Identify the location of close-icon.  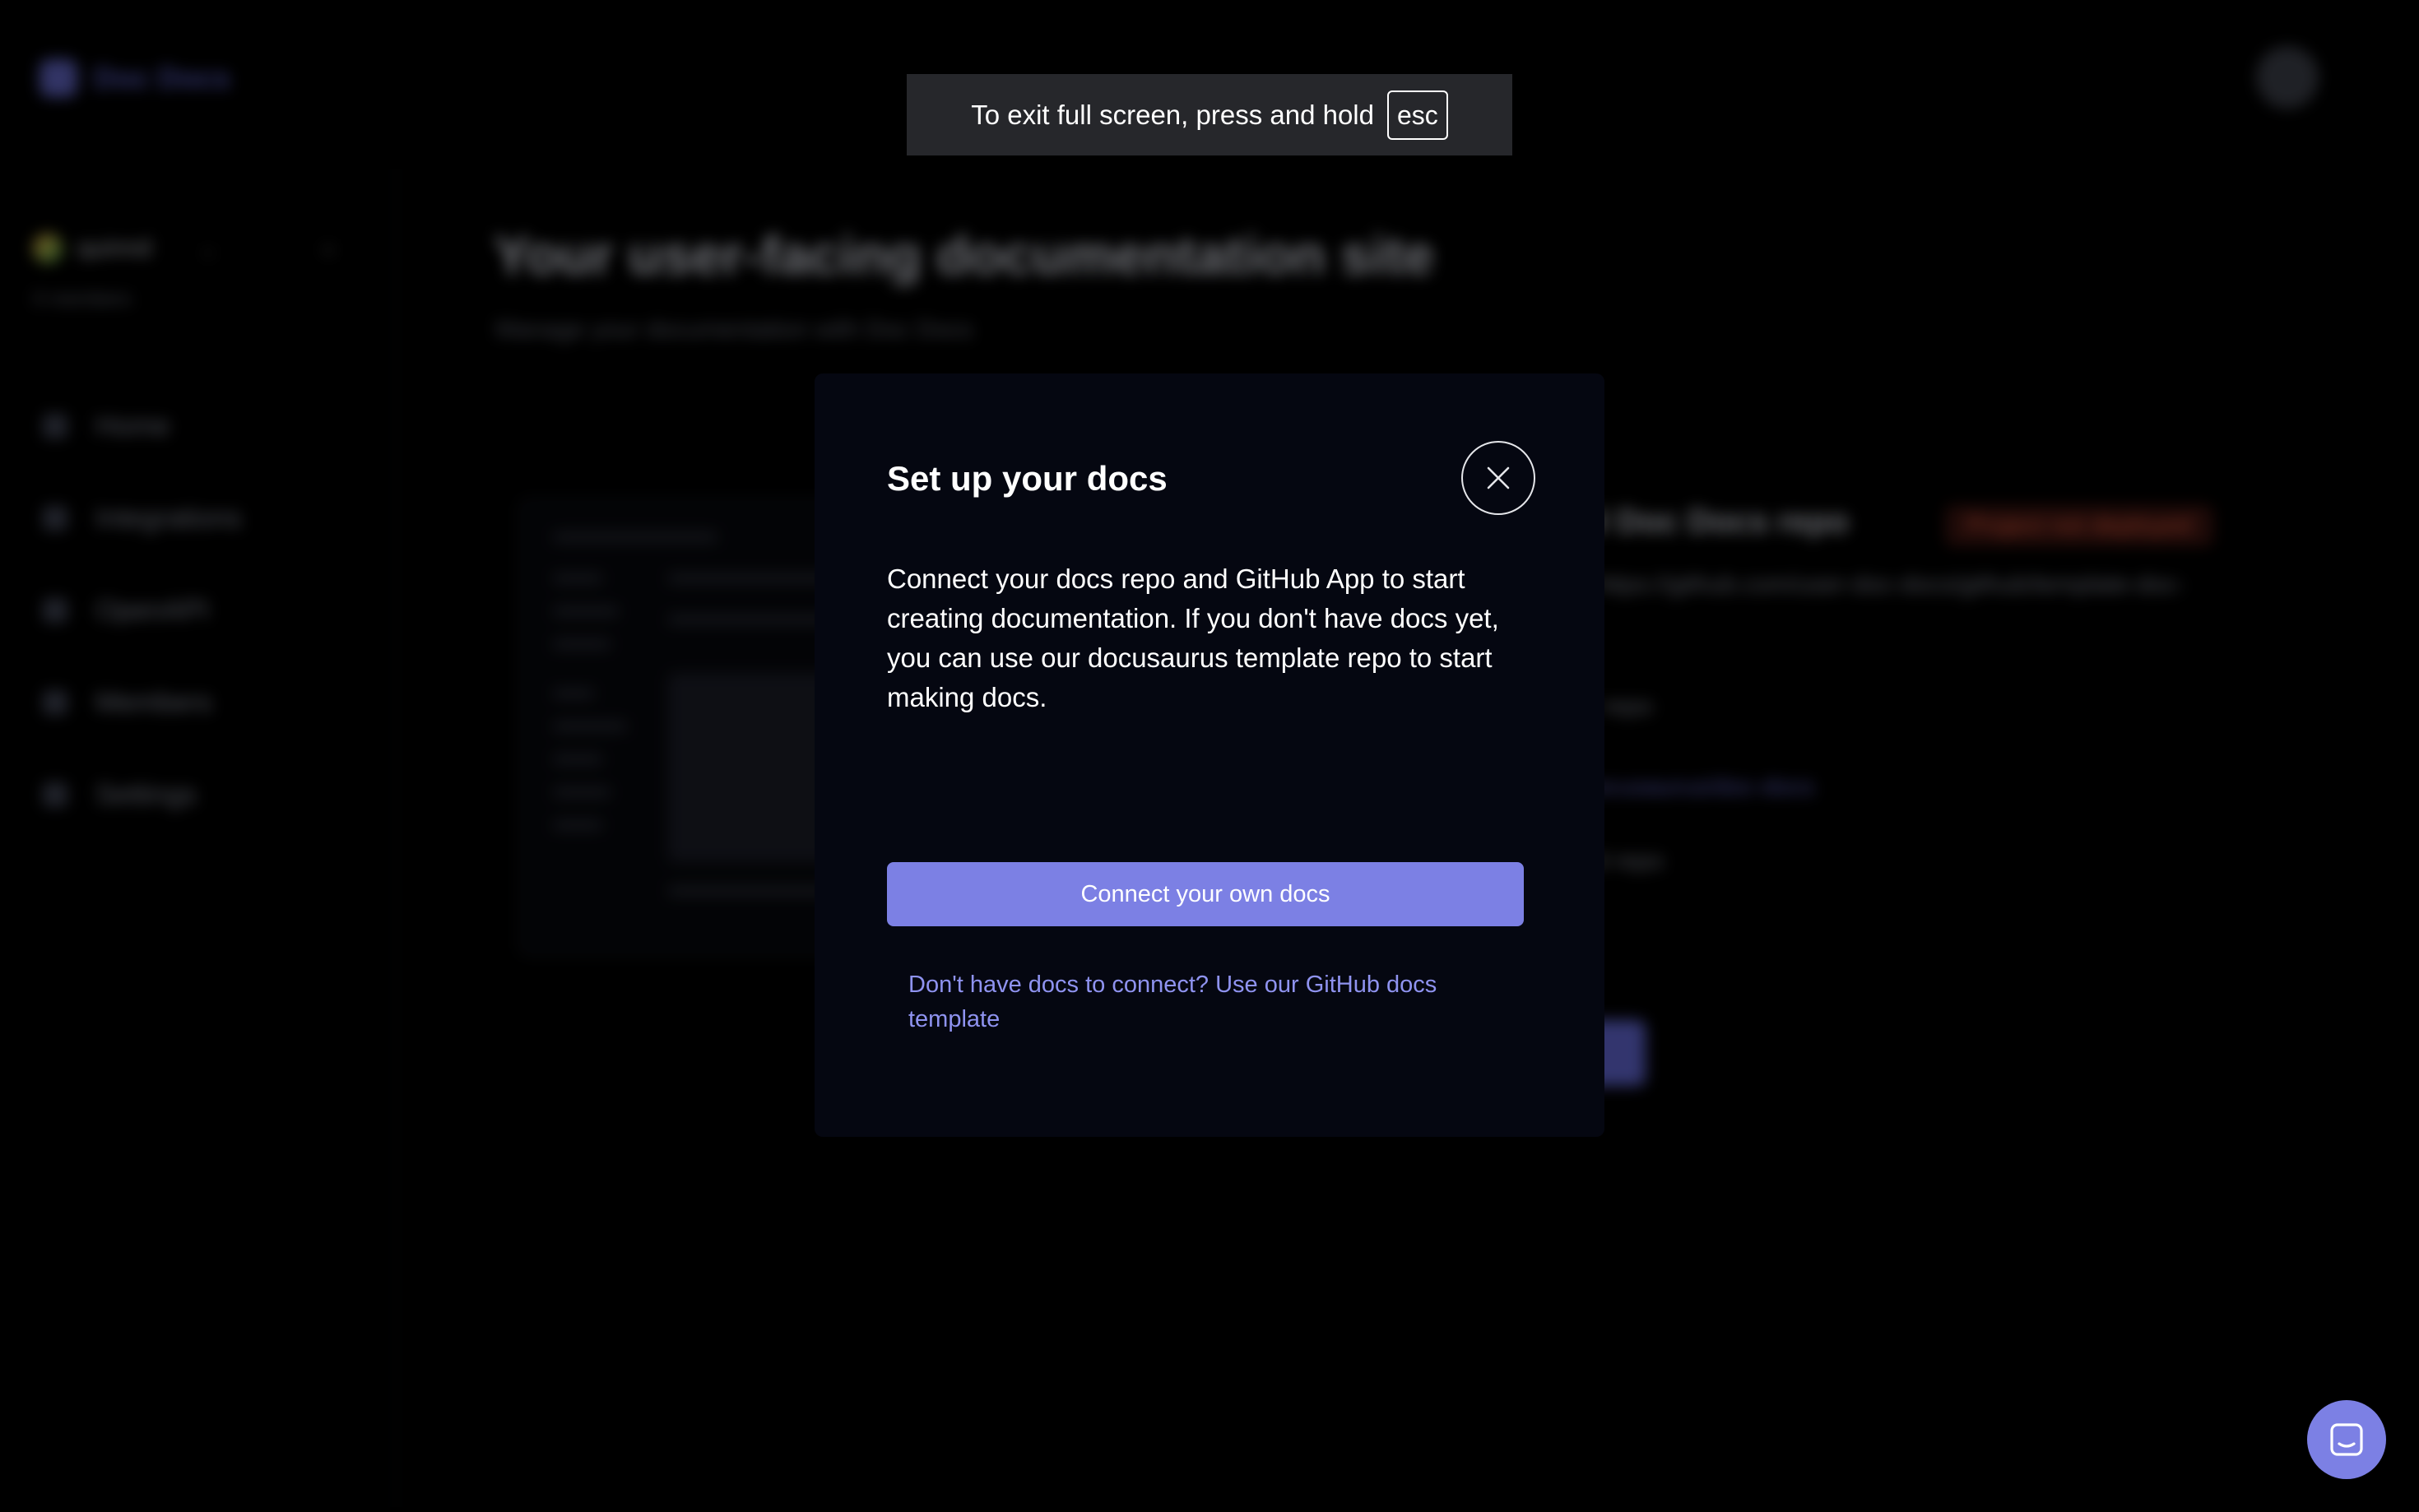
(1498, 477).